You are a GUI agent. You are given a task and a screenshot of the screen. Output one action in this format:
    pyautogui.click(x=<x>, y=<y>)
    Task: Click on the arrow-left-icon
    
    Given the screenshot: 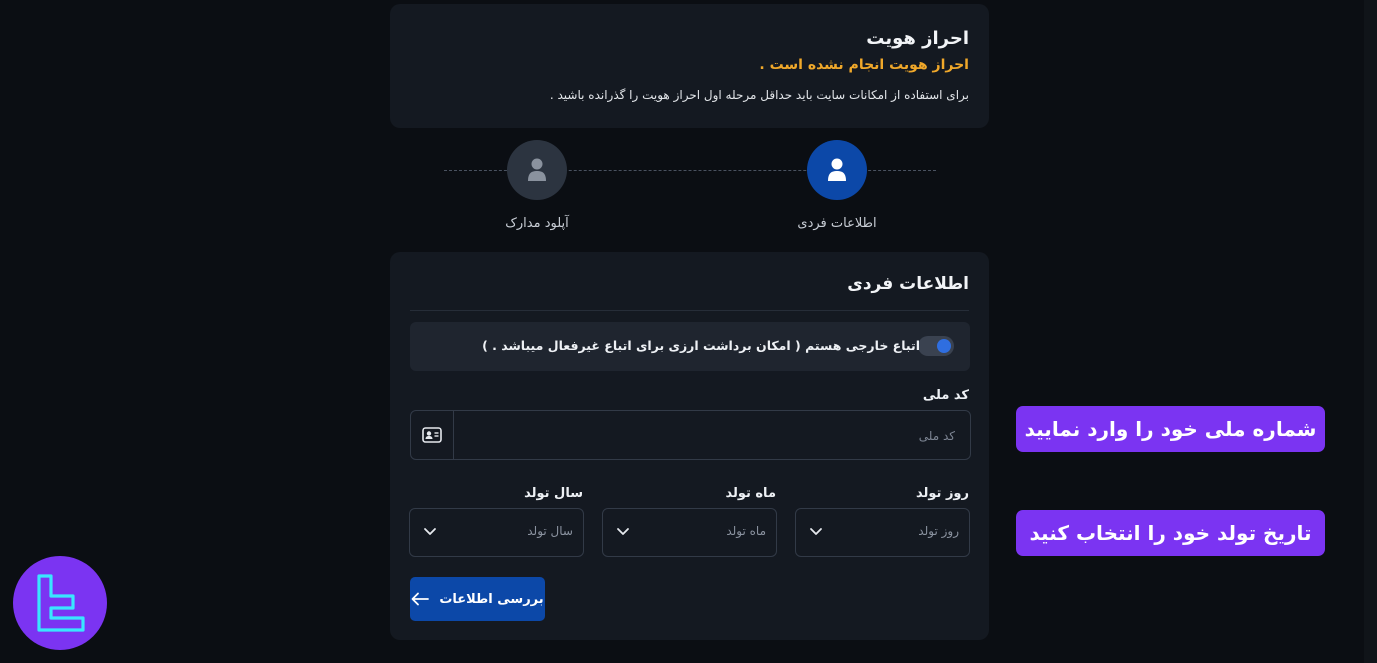 What is the action you would take?
    pyautogui.click(x=420, y=599)
    